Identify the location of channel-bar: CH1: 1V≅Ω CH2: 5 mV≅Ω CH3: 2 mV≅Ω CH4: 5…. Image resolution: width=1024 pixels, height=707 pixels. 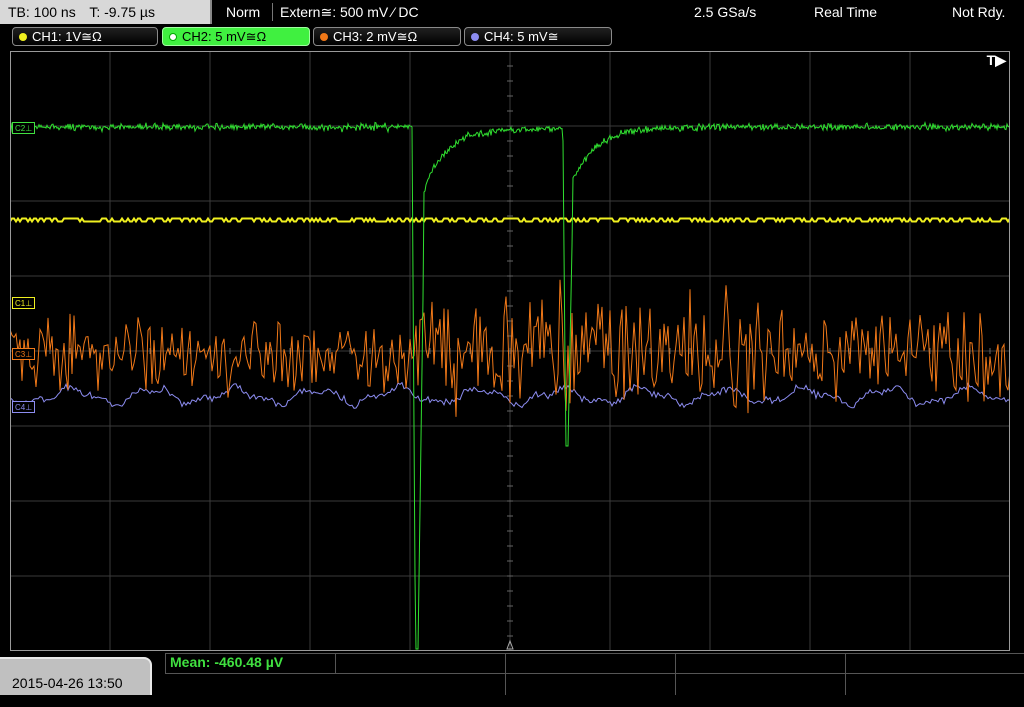
(512, 37).